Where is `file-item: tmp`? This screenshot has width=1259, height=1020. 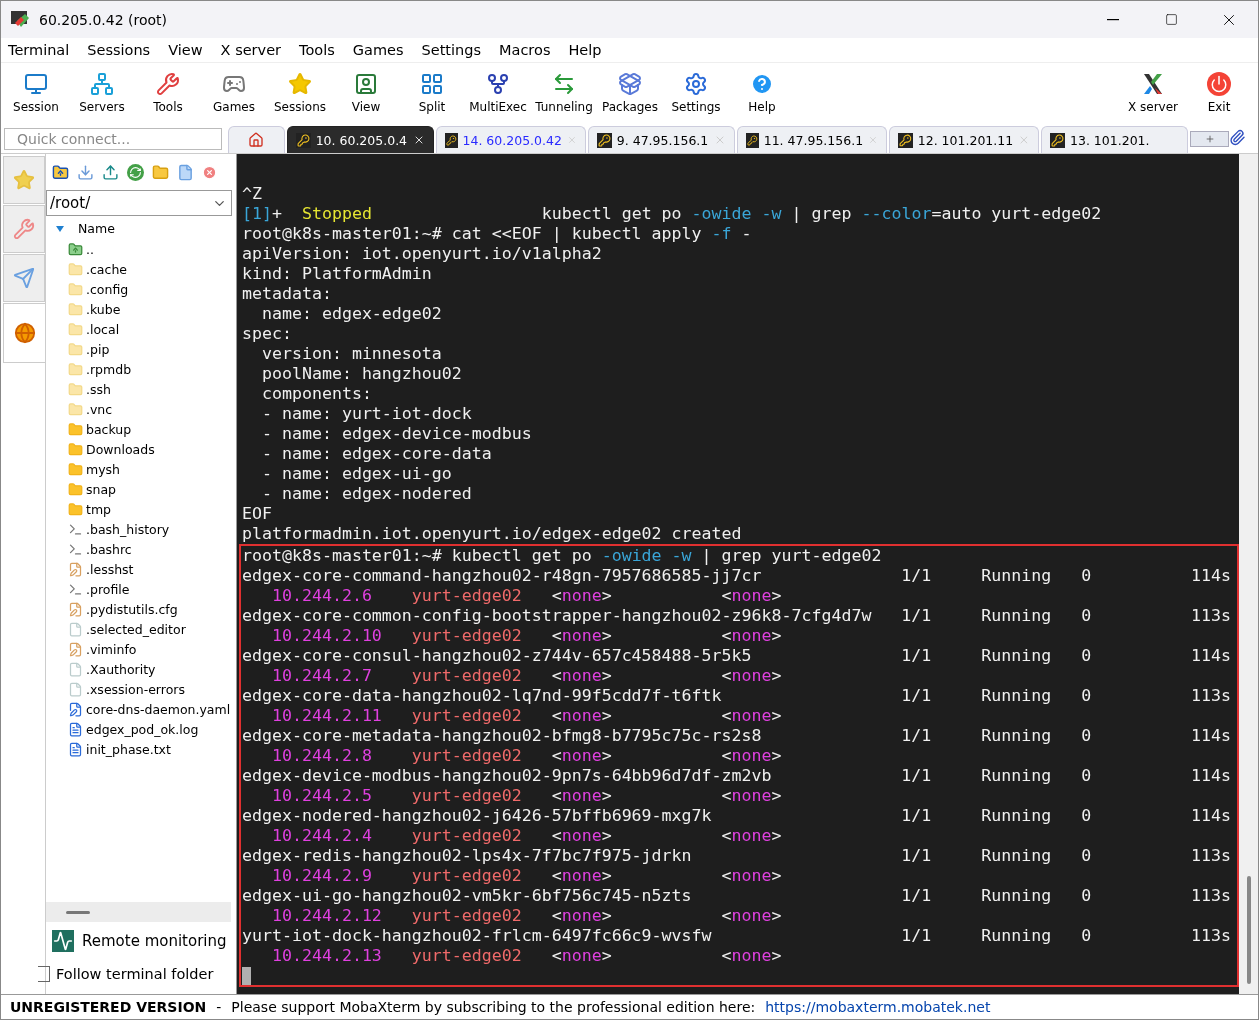 file-item: tmp is located at coordinates (141, 509).